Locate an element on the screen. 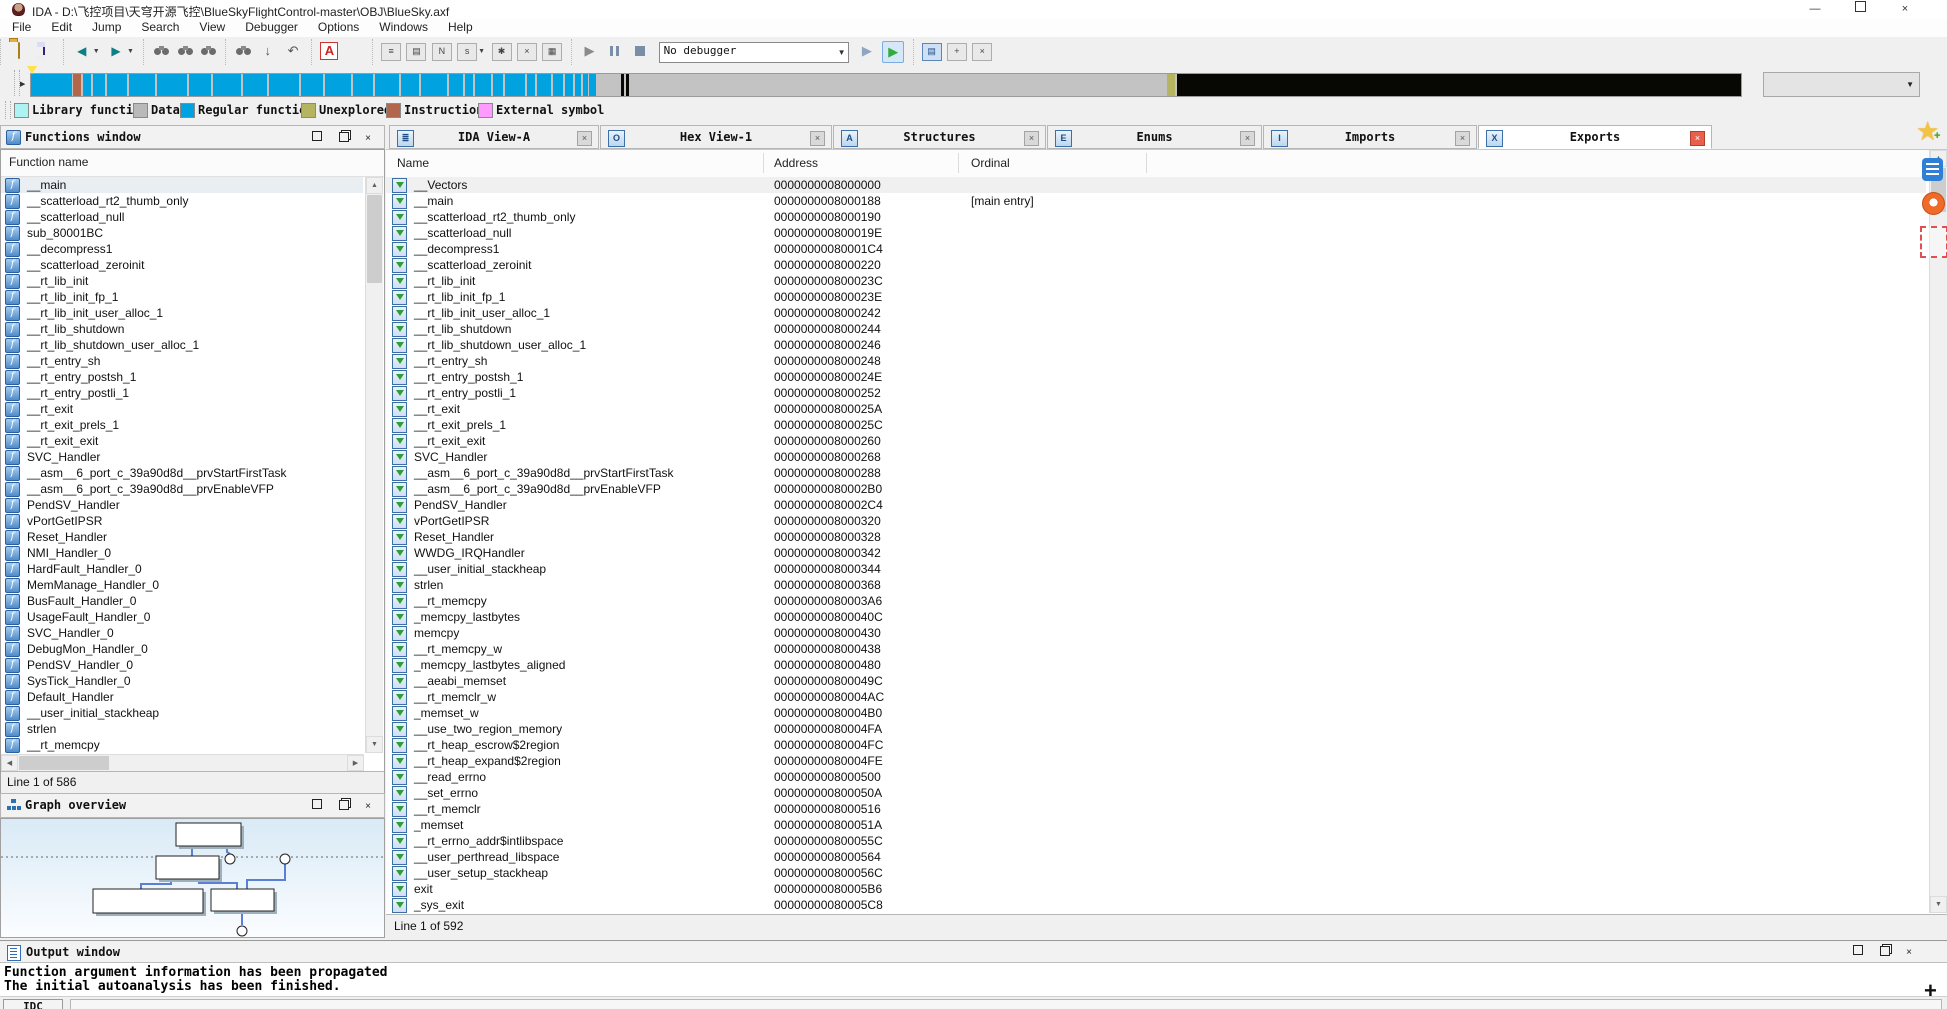 The height and width of the screenshot is (1009, 1947). scroll-left-icon: ◀ is located at coordinates (9, 763).